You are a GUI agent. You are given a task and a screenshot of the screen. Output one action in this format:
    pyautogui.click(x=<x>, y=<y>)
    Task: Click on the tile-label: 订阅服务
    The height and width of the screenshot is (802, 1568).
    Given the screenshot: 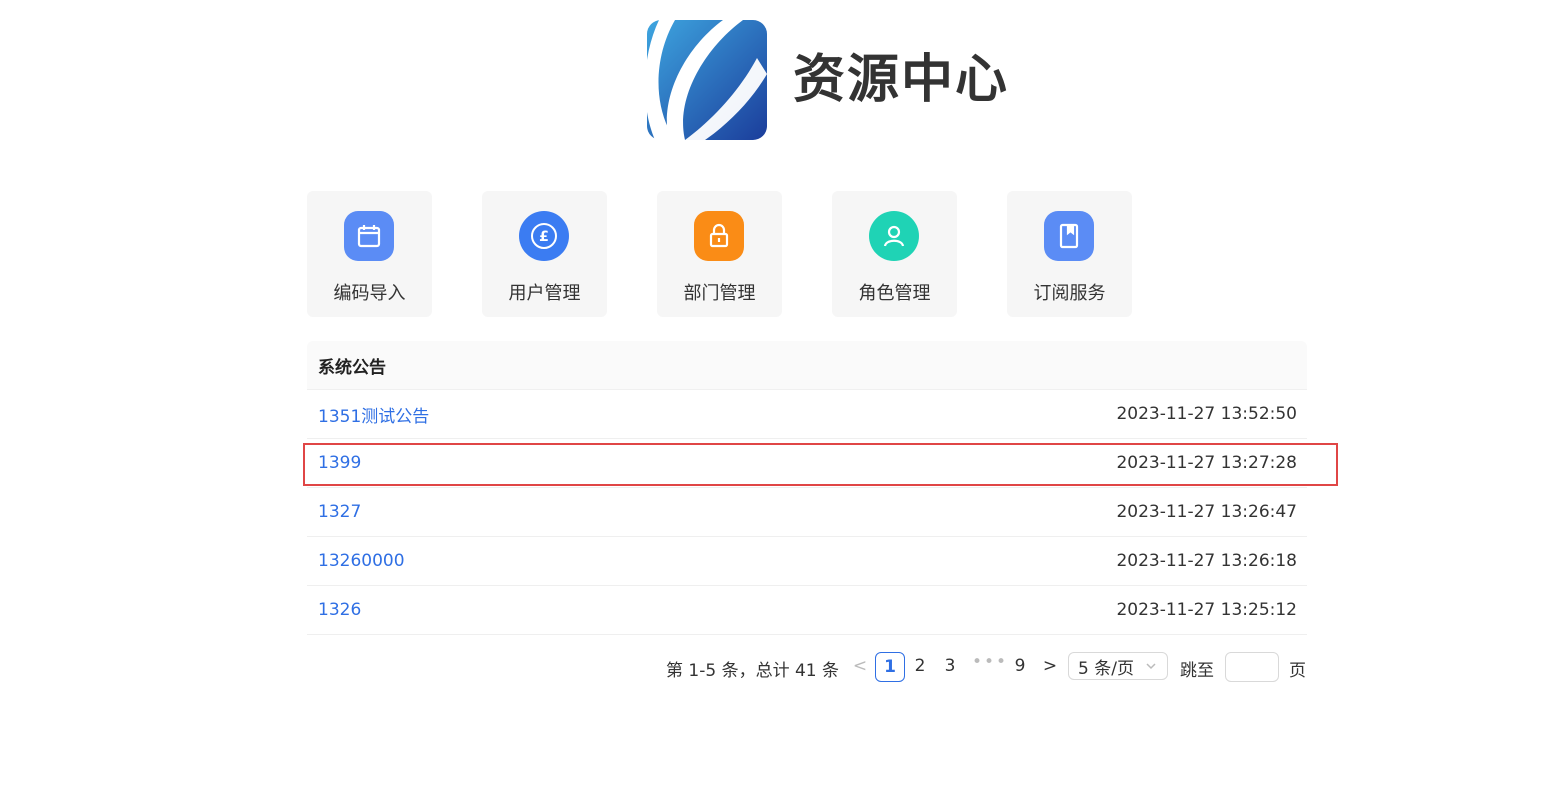 What is the action you would take?
    pyautogui.click(x=1069, y=293)
    